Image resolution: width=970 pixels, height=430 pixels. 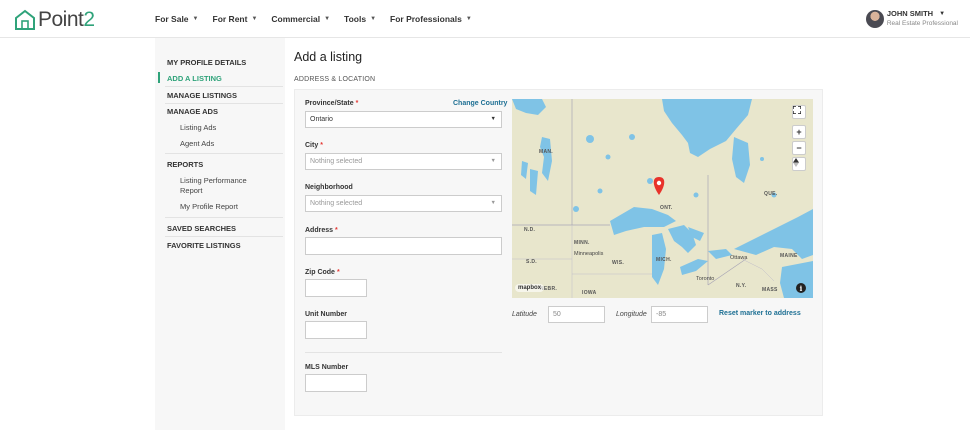 I want to click on sidebar-item-my-profile: MY PROFILE DETAILS, so click(x=206, y=62).